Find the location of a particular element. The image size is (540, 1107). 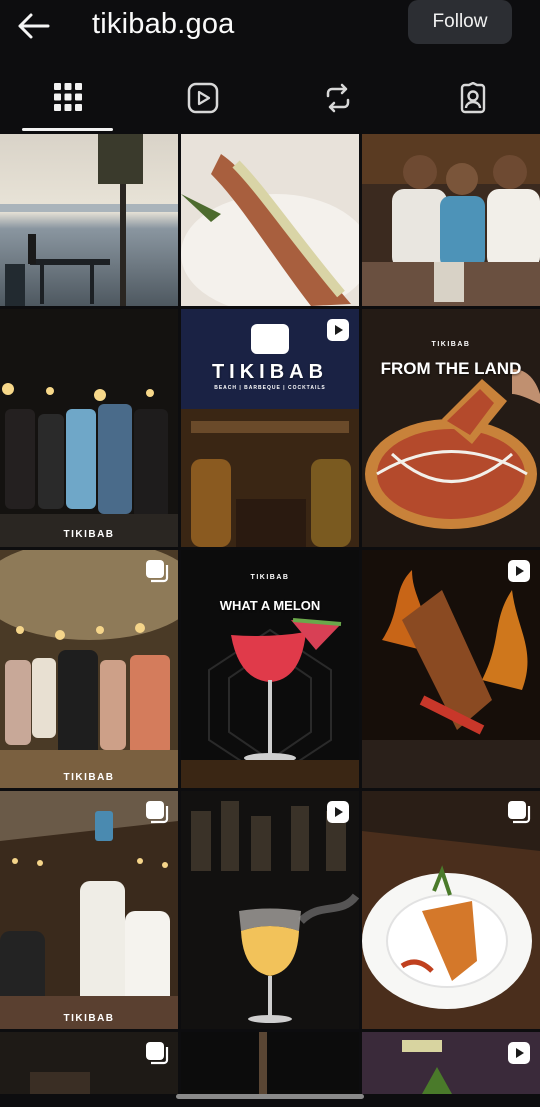

profile-tabs is located at coordinates (270, 101).